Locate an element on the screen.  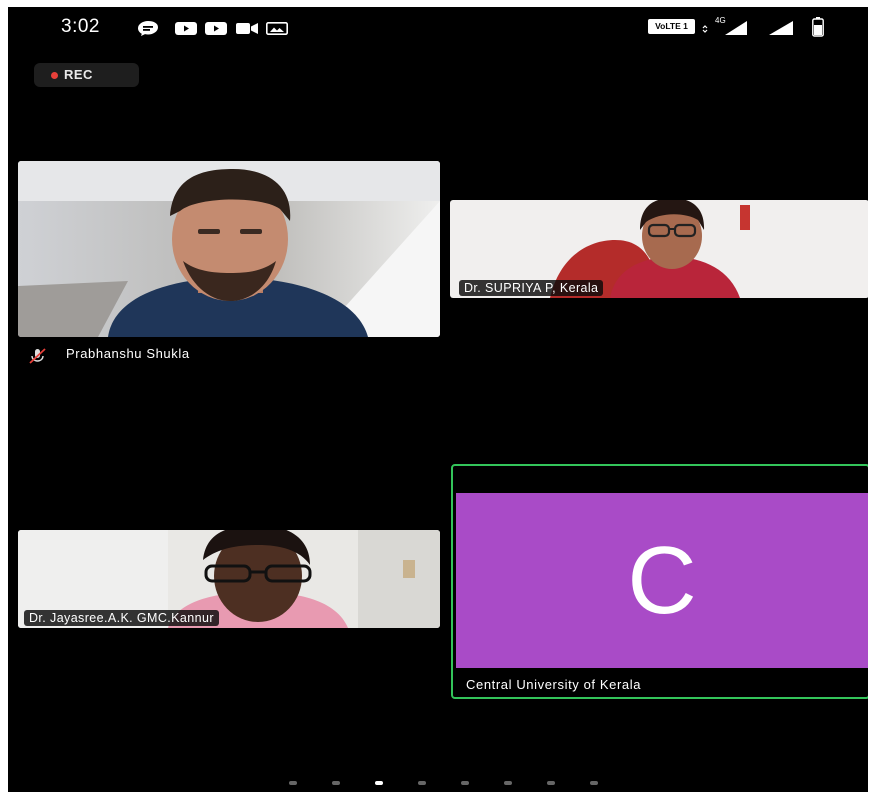
gallery-icon is located at coordinates (277, 28).